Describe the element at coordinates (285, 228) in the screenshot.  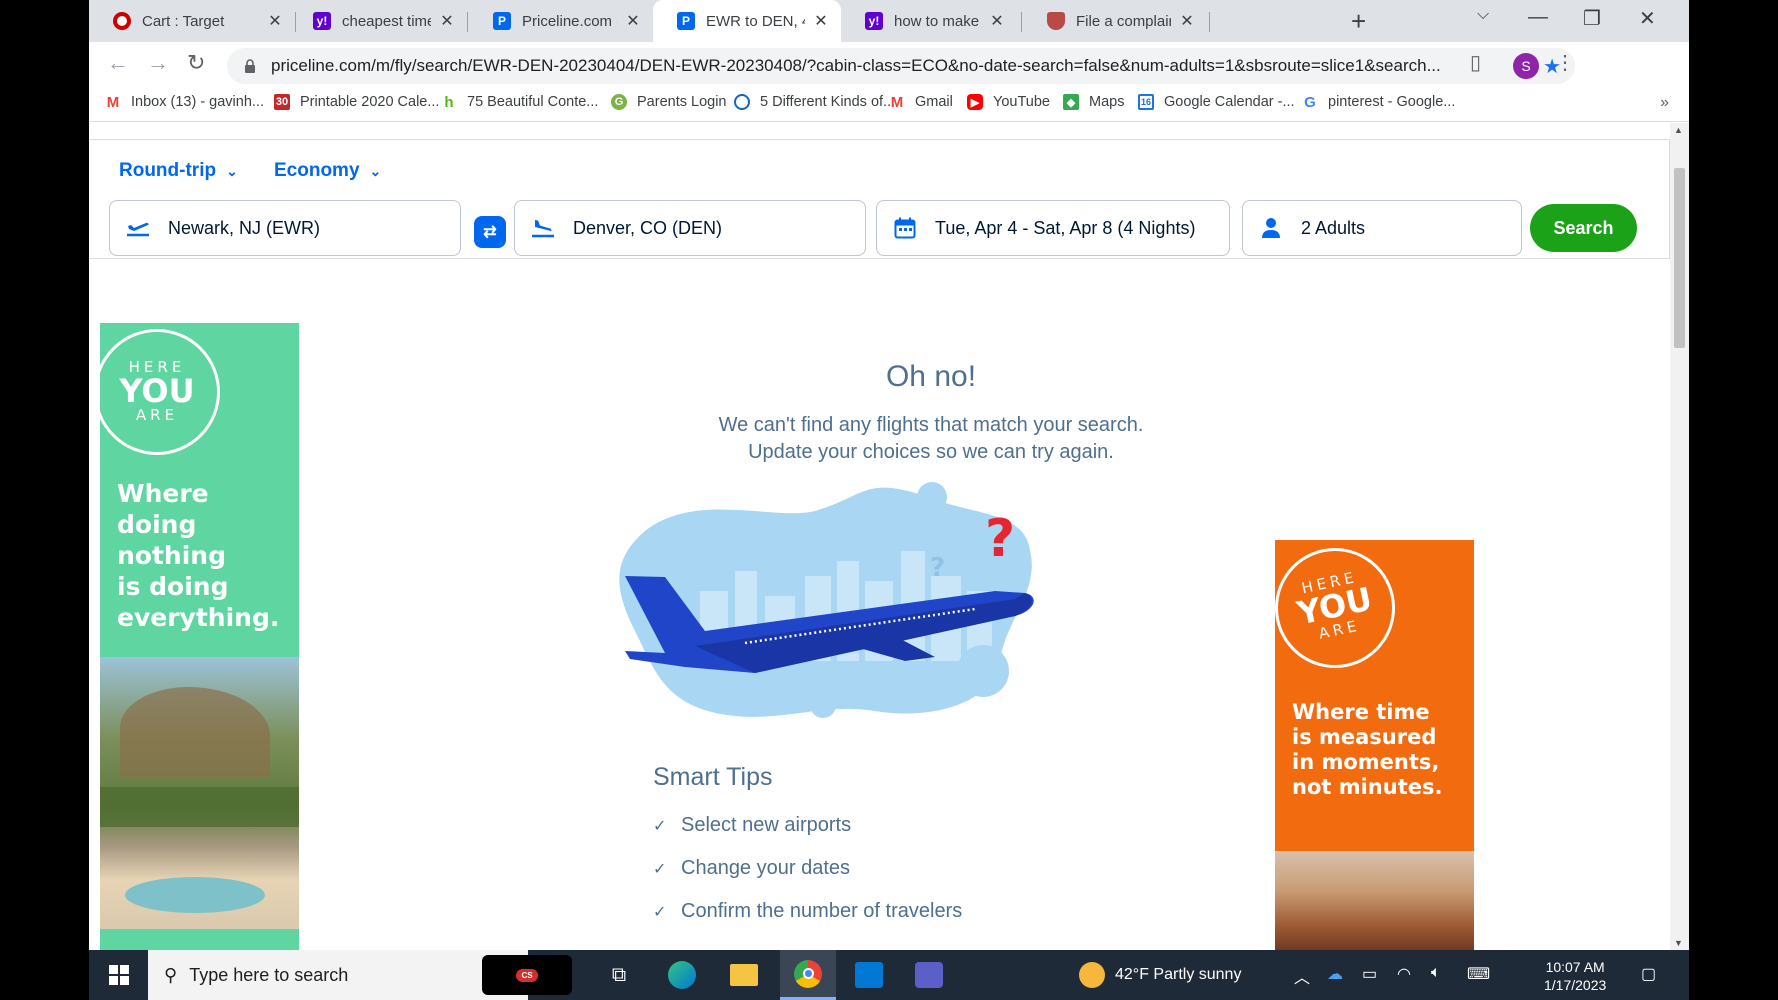
I see `origin-field: Newark, NJ (EWR)` at that location.